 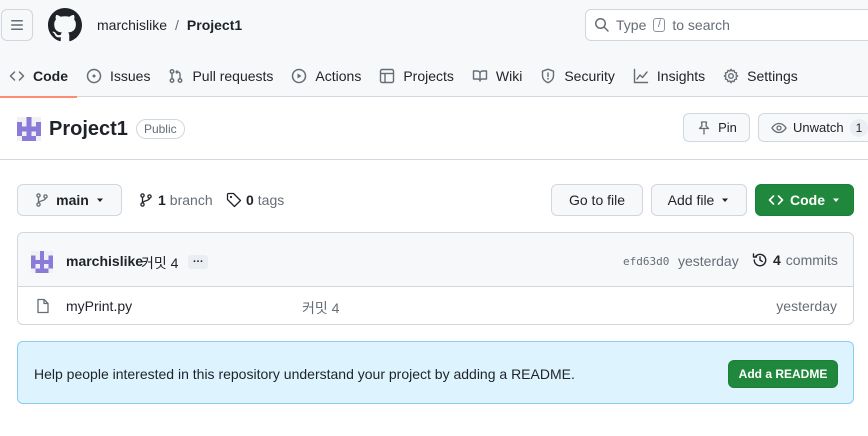 I want to click on file-commit-message: 커밋 4, so click(x=320, y=308).